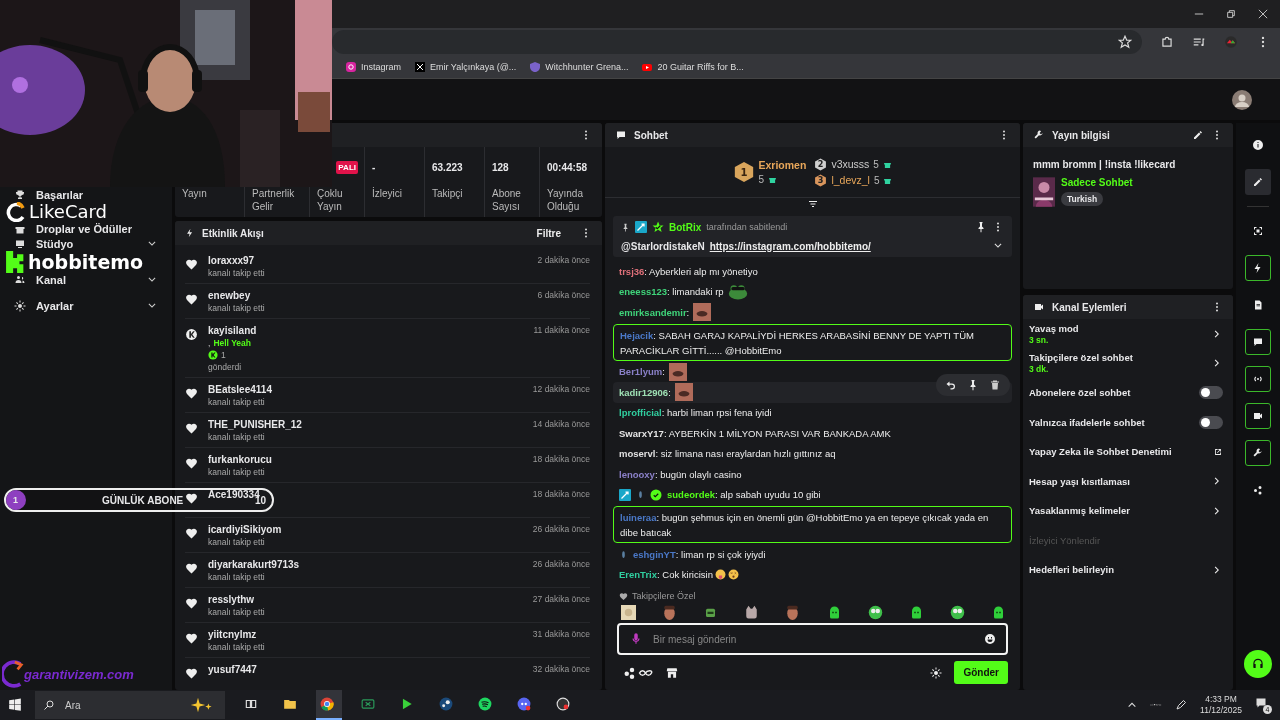 This screenshot has height=720, width=1280. I want to click on chat-message: kadir12906:, so click(645, 392).